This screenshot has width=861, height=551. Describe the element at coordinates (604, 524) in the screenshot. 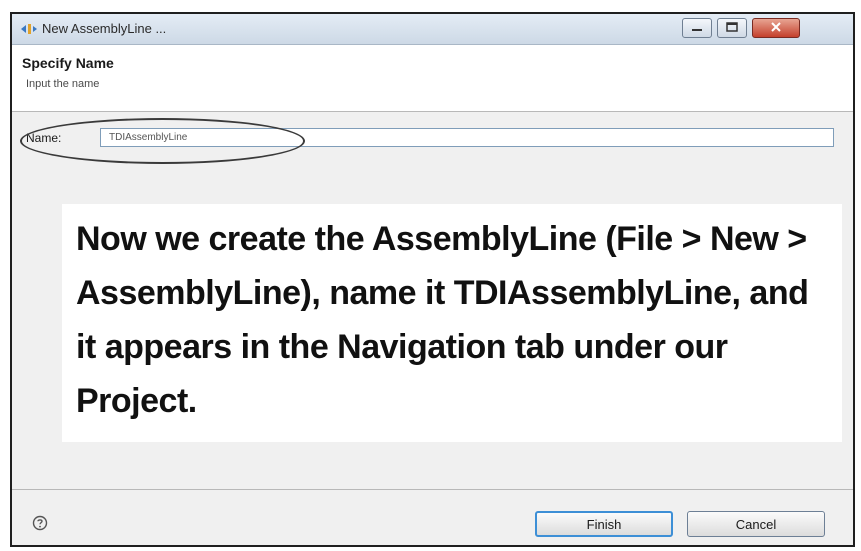

I see `finish-button: Finish` at that location.